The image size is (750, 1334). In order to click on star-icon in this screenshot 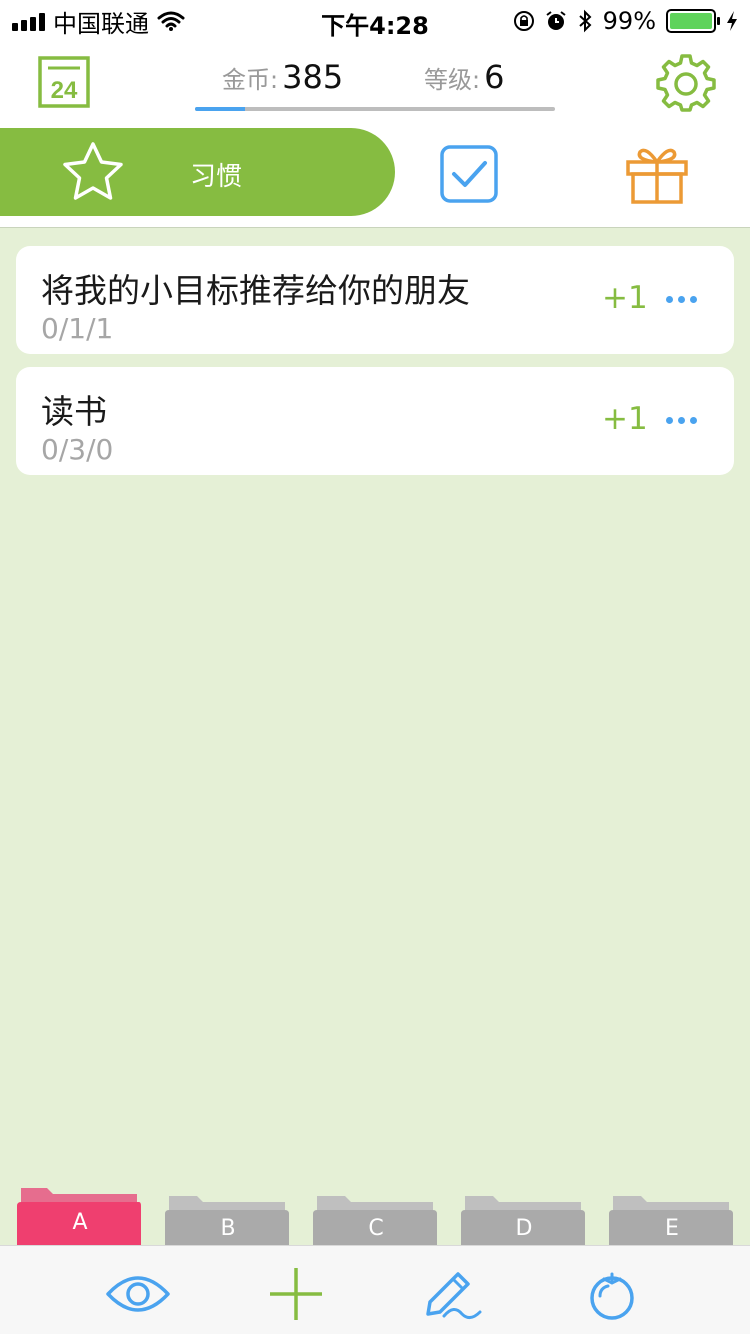, I will do `click(93, 171)`.